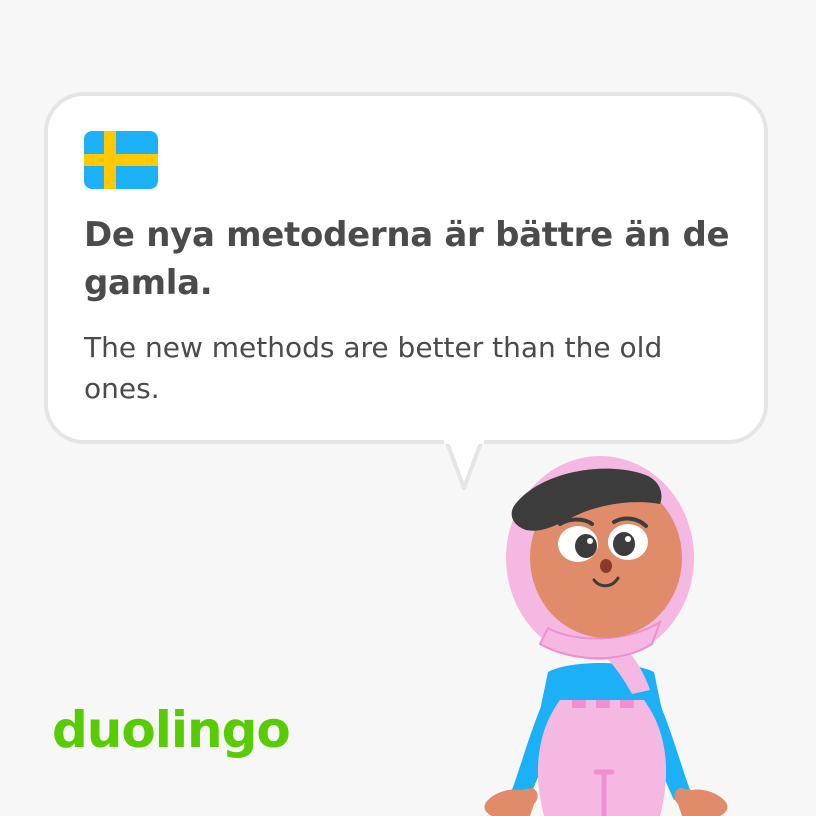 The image size is (816, 816). What do you see at coordinates (628, 539) in the screenshot?
I see `right-eye-shine` at bounding box center [628, 539].